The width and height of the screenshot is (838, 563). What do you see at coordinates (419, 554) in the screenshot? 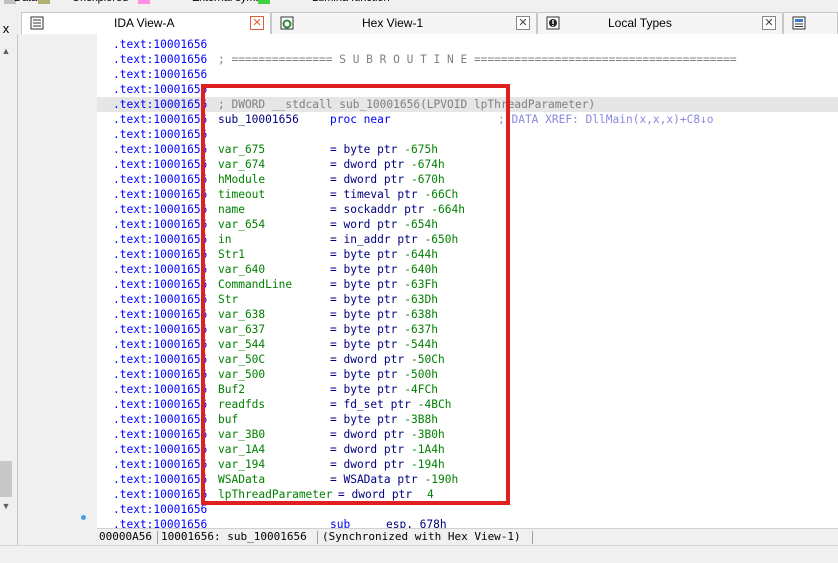
I see `bottom-bar` at bounding box center [419, 554].